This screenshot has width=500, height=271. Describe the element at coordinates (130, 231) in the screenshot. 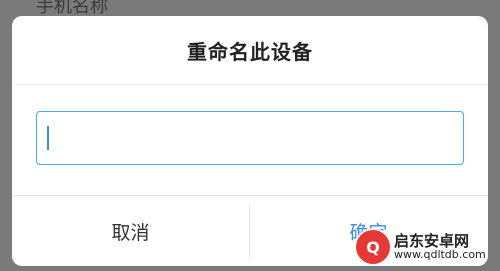

I see `cancel-button: 取消` at that location.